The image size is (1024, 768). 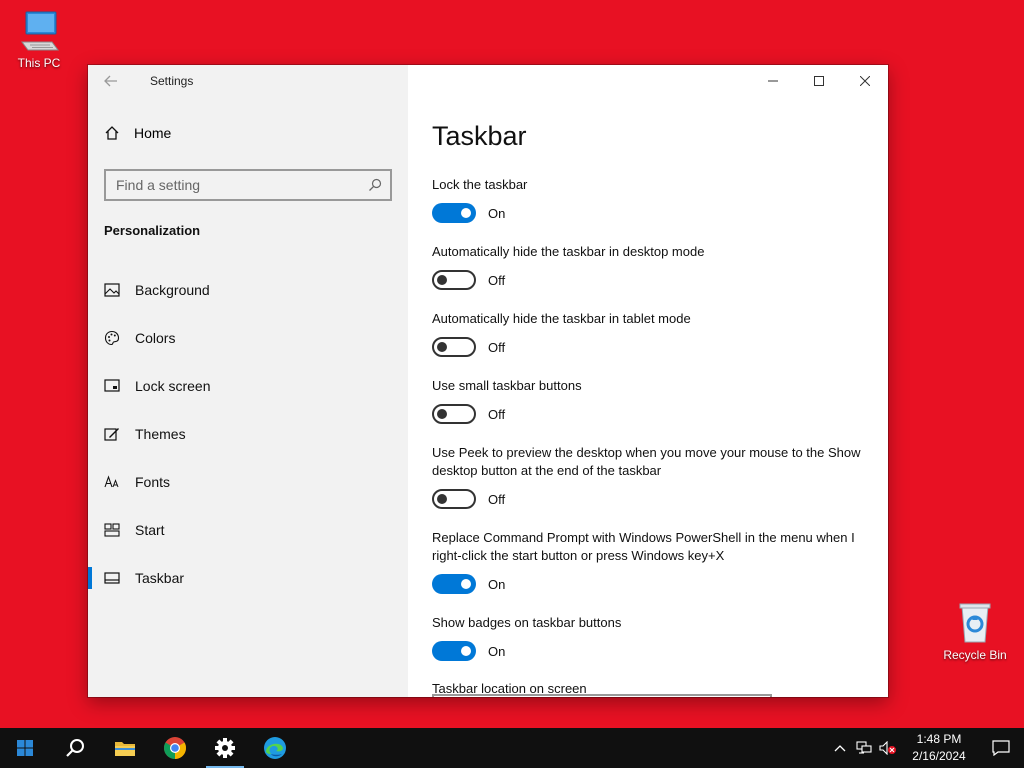 I want to click on sidebar-item-label: Fonts, so click(x=153, y=482).